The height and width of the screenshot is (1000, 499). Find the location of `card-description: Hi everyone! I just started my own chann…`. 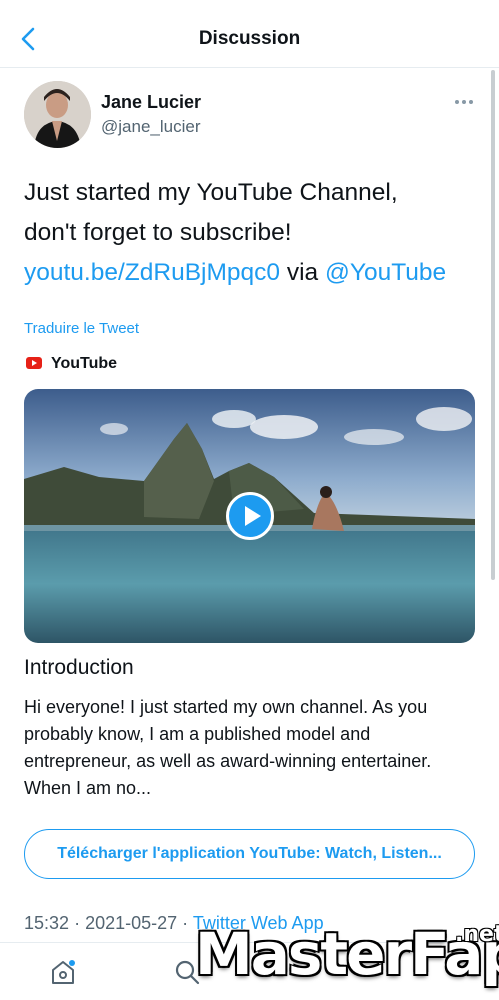

card-description: Hi everyone! I just started my own chann… is located at coordinates (228, 747).